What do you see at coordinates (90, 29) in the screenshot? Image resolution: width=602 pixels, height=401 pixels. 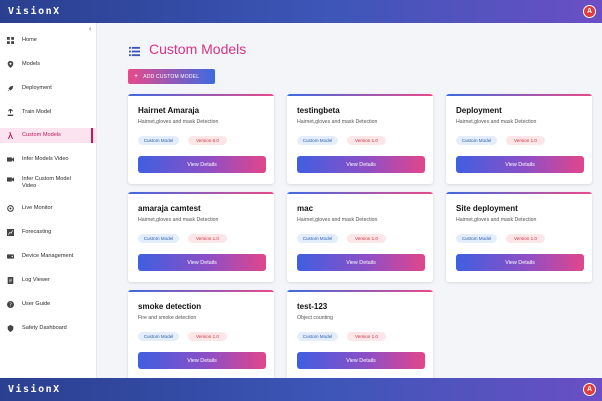 I see `collapse-chevron-icon: ‹` at bounding box center [90, 29].